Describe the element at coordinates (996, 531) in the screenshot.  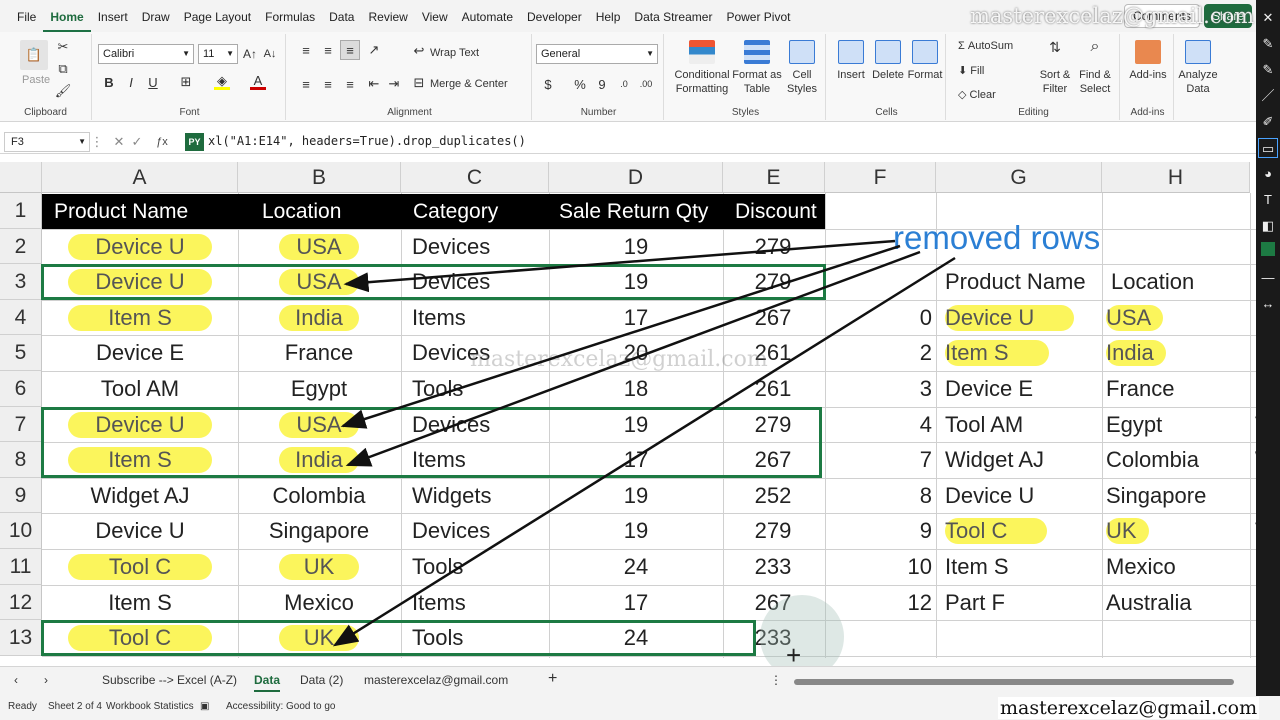
I see `result-product-7: Tool C` at that location.